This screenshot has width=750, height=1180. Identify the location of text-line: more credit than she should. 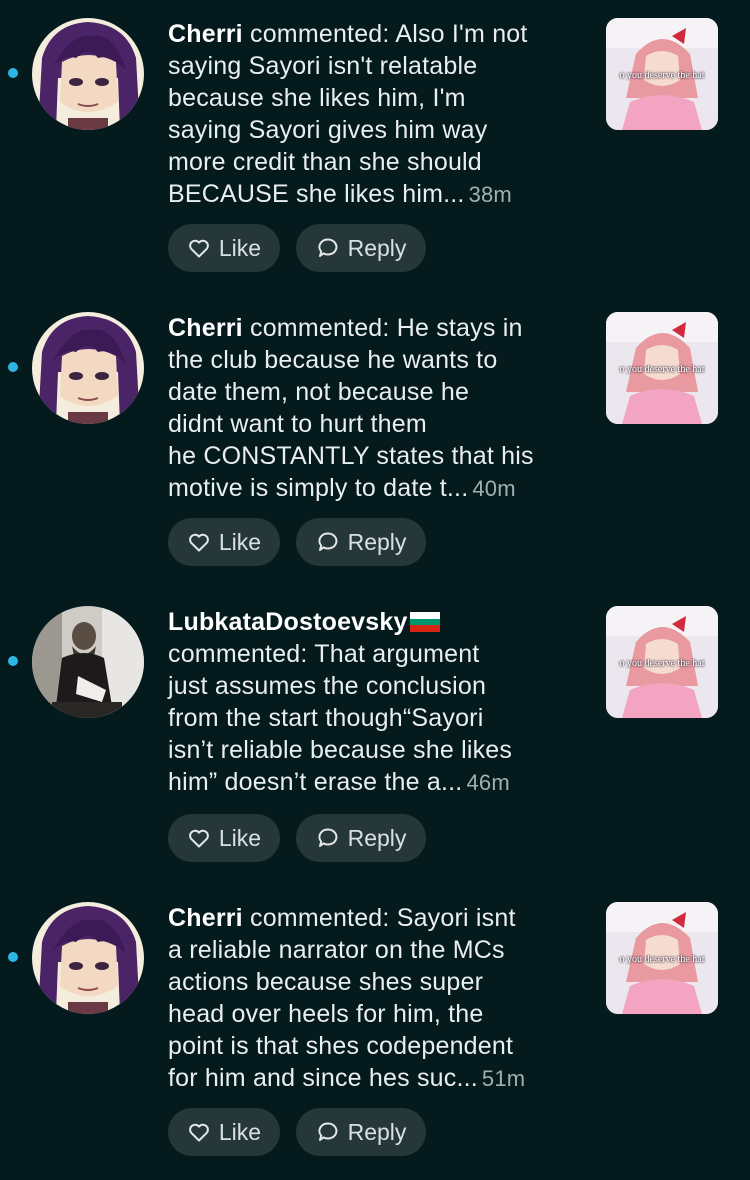
(325, 162).